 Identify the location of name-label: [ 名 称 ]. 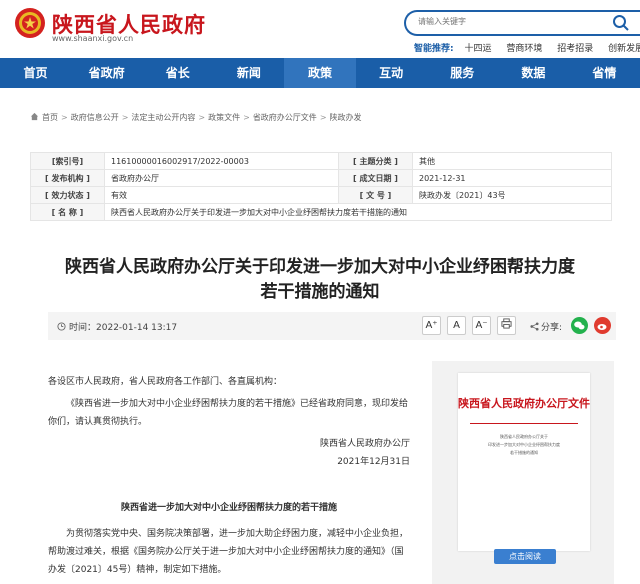
(67, 212).